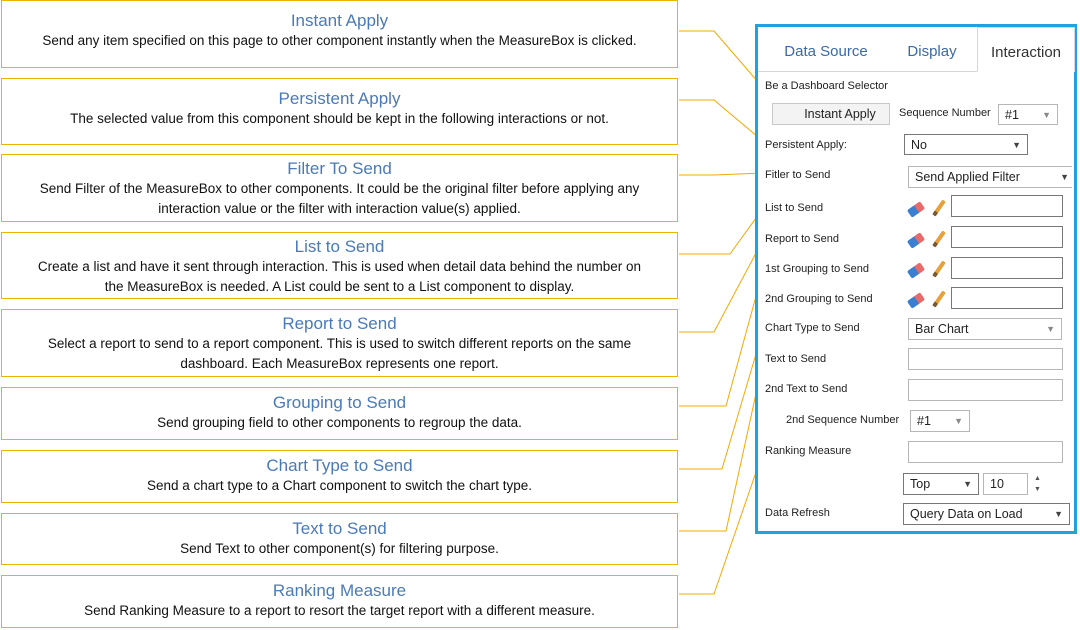 Image resolution: width=1080 pixels, height=630 pixels. I want to click on sequence-number-label: Sequence Number, so click(945, 113).